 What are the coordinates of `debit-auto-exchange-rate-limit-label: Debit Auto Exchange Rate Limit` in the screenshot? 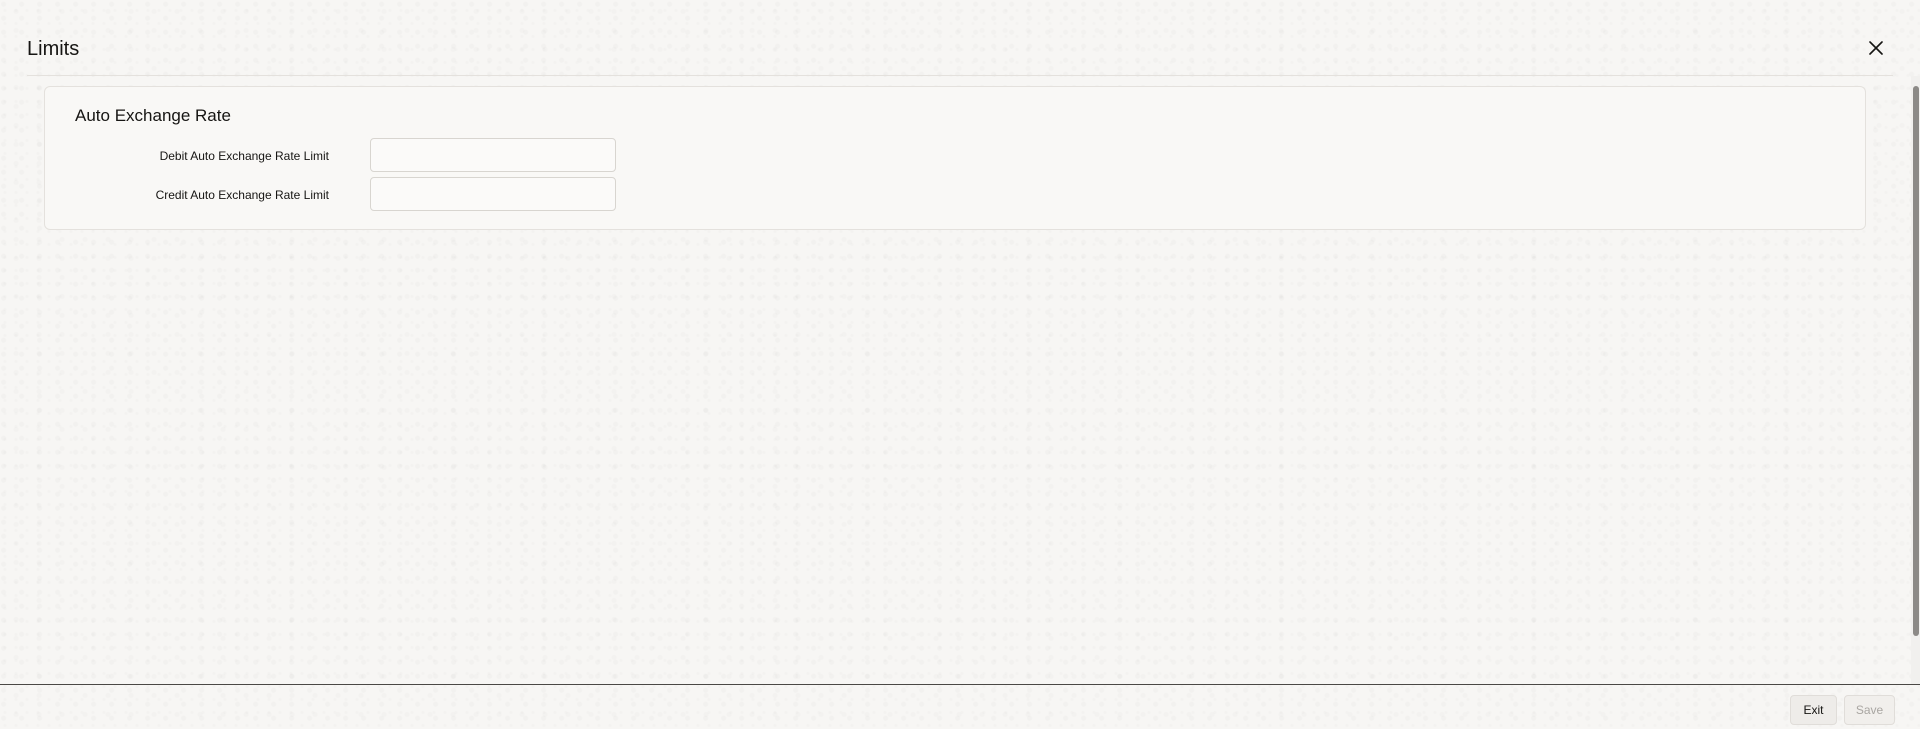 It's located at (244, 156).